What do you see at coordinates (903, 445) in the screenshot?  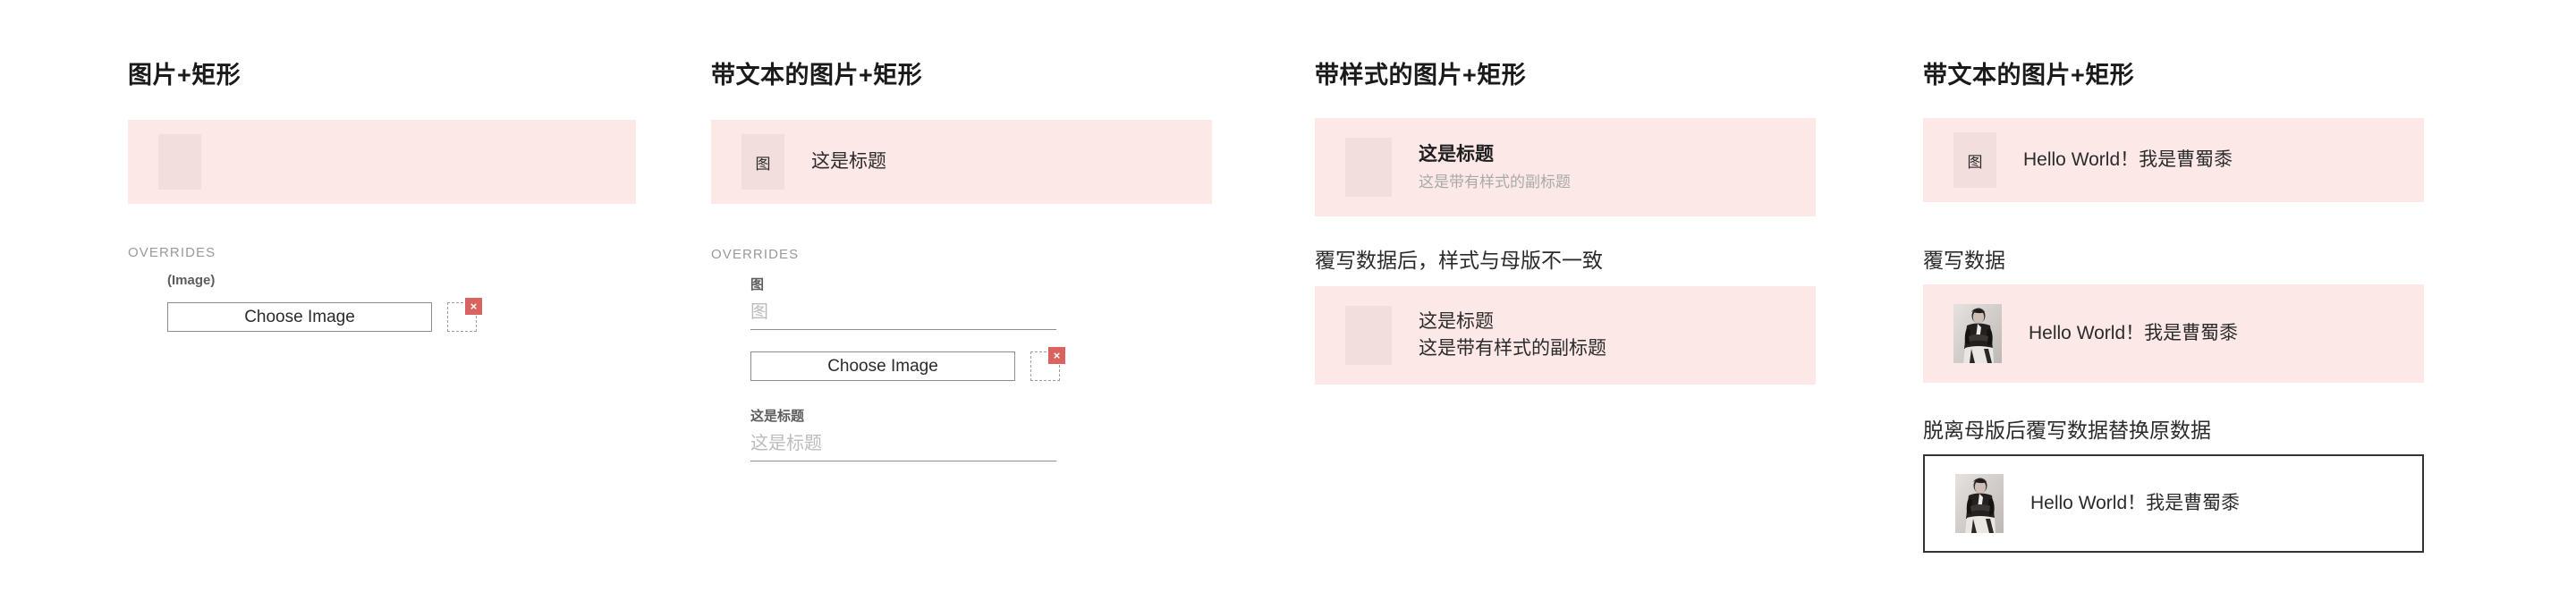 I see `title-field-input` at bounding box center [903, 445].